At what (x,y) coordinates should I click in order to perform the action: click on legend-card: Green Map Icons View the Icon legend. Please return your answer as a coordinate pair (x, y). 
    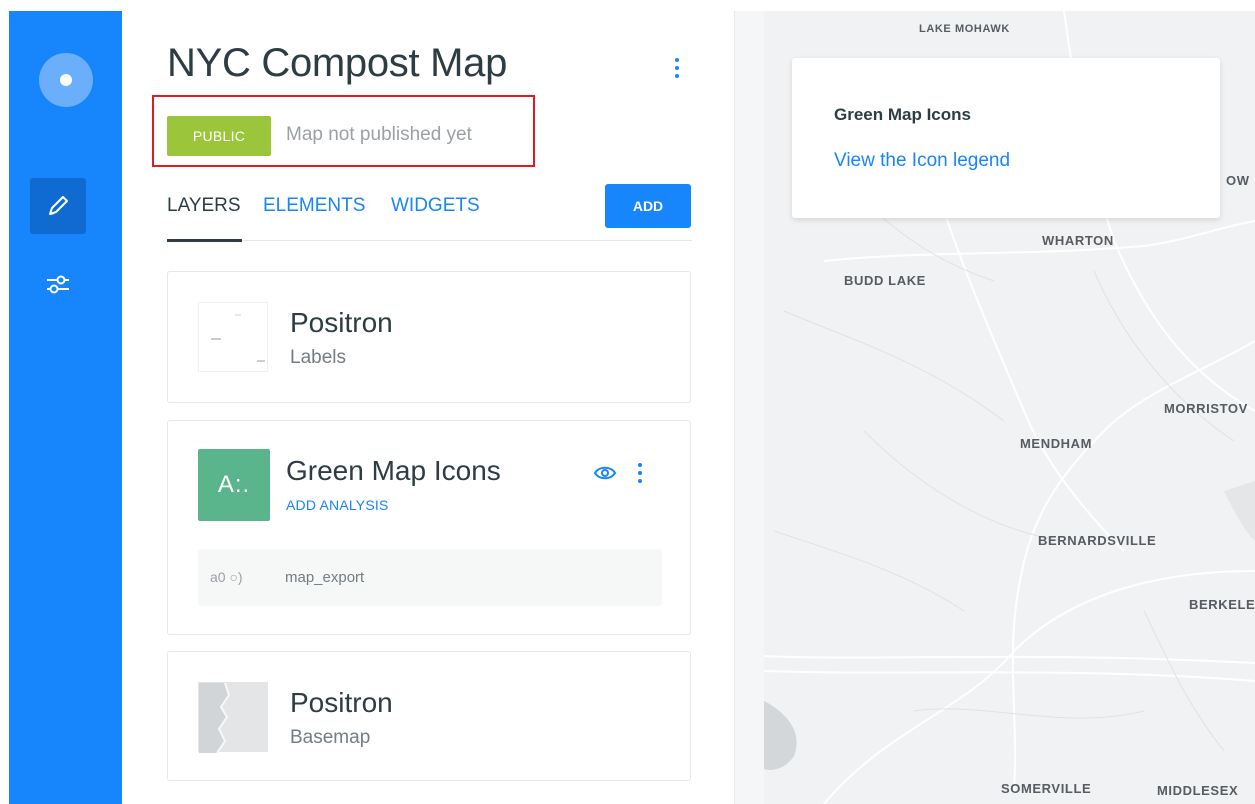
    Looking at the image, I should click on (1006, 138).